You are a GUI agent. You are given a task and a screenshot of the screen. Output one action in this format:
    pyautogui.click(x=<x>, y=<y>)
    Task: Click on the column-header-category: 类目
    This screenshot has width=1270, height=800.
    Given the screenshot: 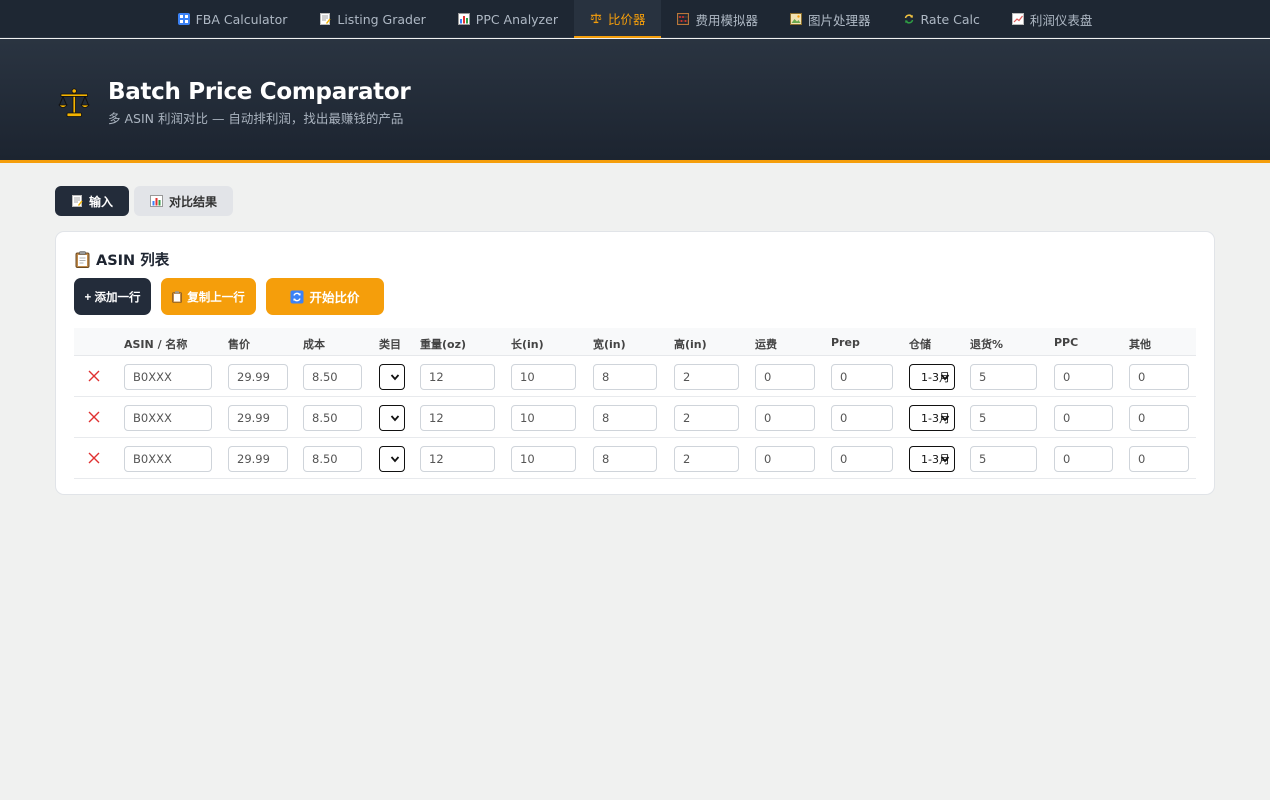 What is the action you would take?
    pyautogui.click(x=390, y=344)
    